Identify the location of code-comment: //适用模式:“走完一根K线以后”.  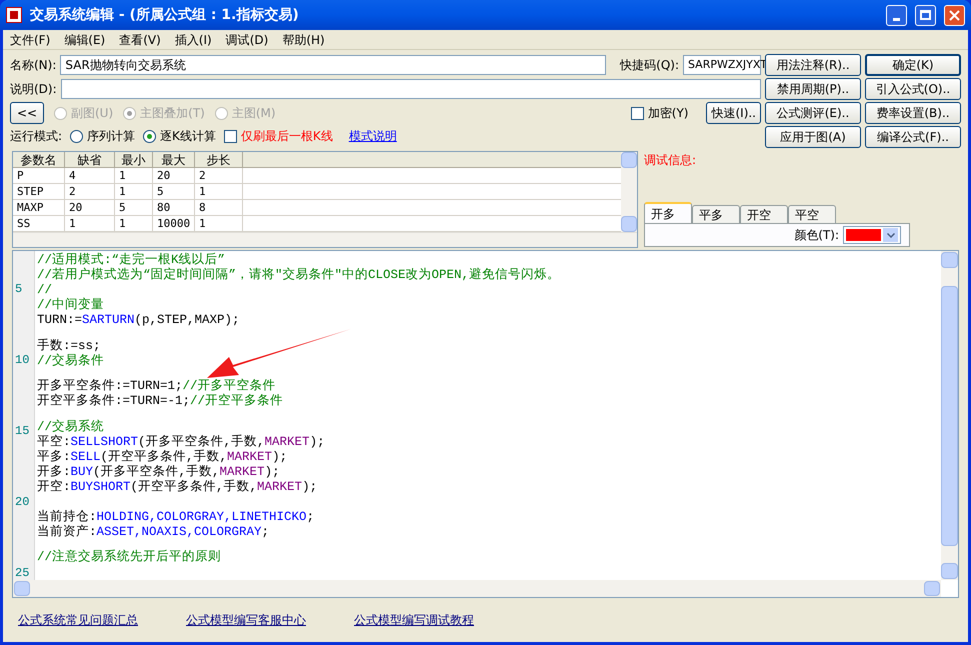
(131, 260).